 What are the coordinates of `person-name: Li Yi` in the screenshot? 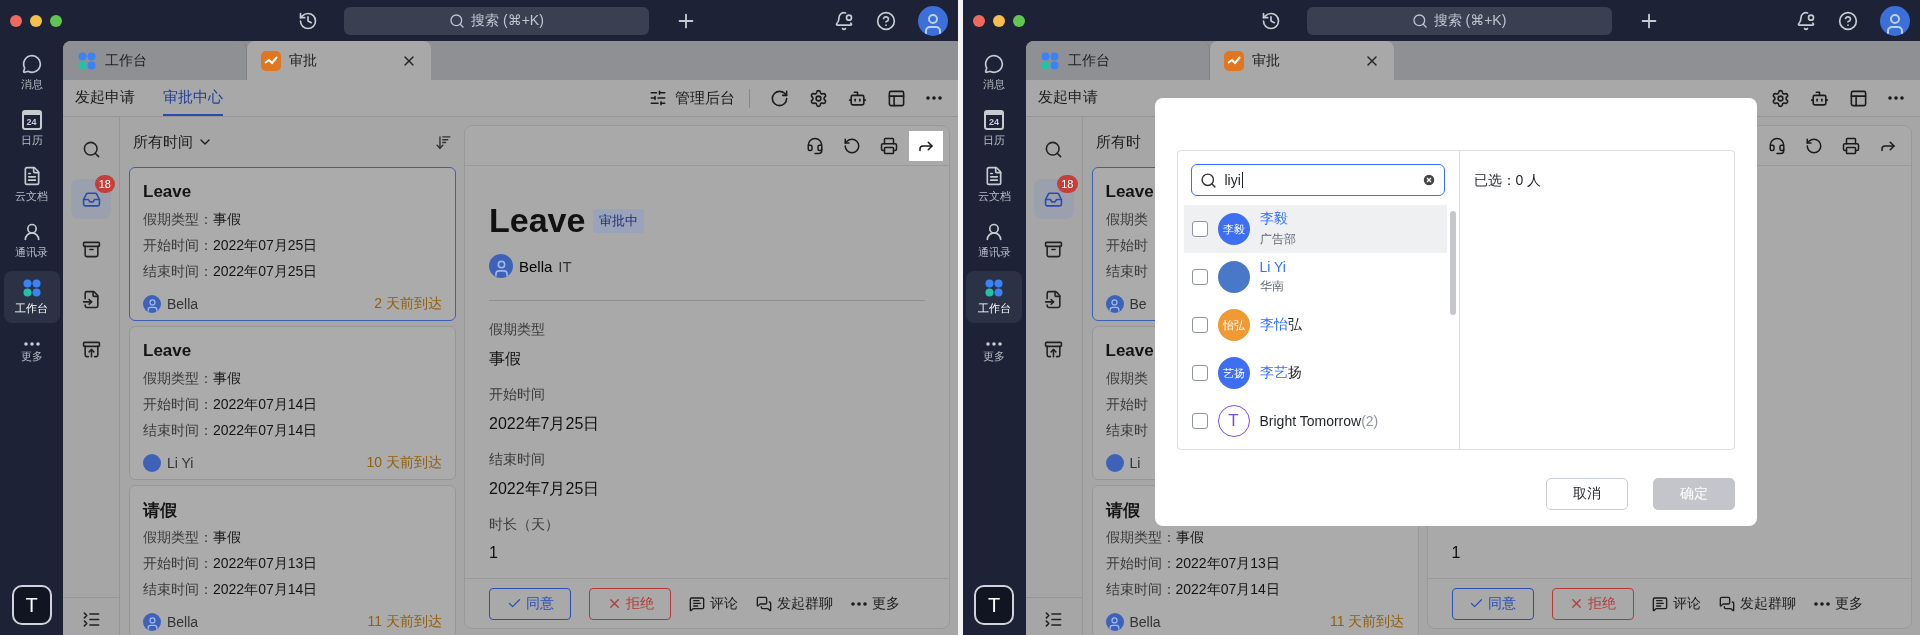 It's located at (1272, 267).